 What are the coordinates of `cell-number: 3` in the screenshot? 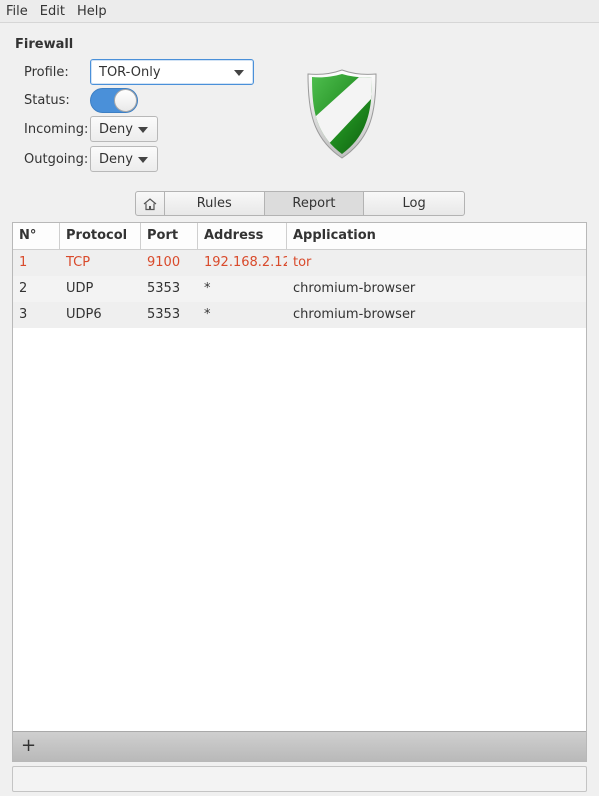 It's located at (23, 314).